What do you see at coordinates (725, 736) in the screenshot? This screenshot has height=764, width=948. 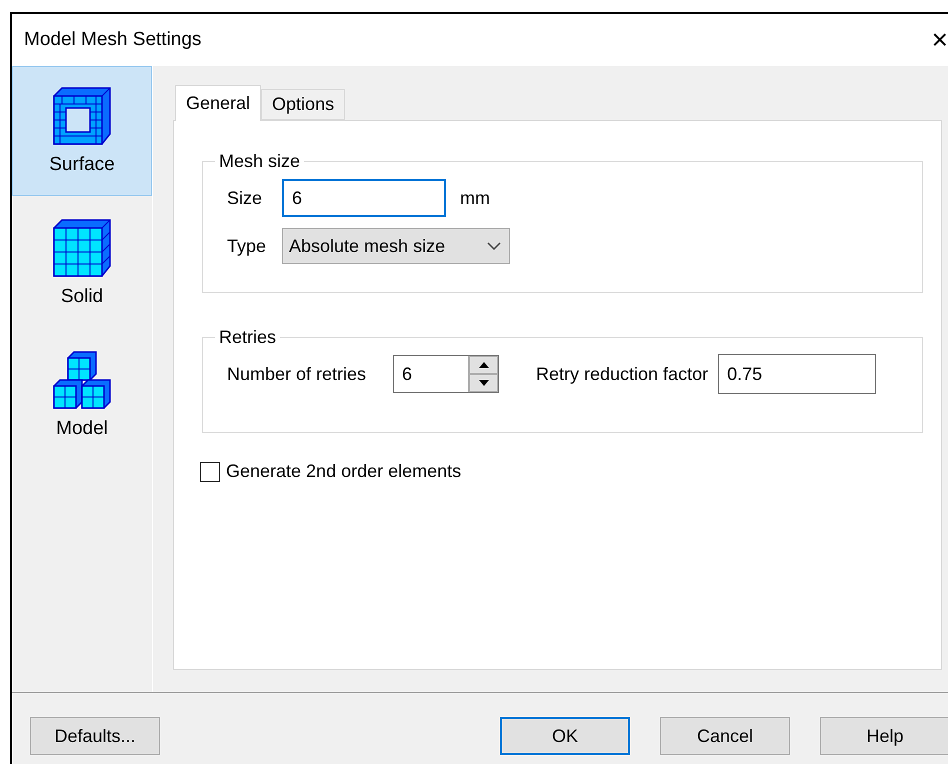 I see `dialog-button: Cancel` at bounding box center [725, 736].